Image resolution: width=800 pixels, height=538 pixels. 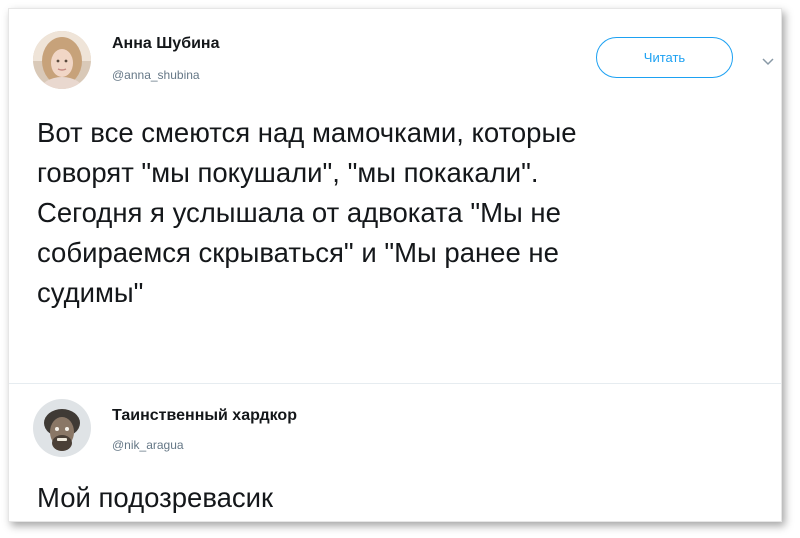 What do you see at coordinates (62, 60) in the screenshot?
I see `avatar-anna` at bounding box center [62, 60].